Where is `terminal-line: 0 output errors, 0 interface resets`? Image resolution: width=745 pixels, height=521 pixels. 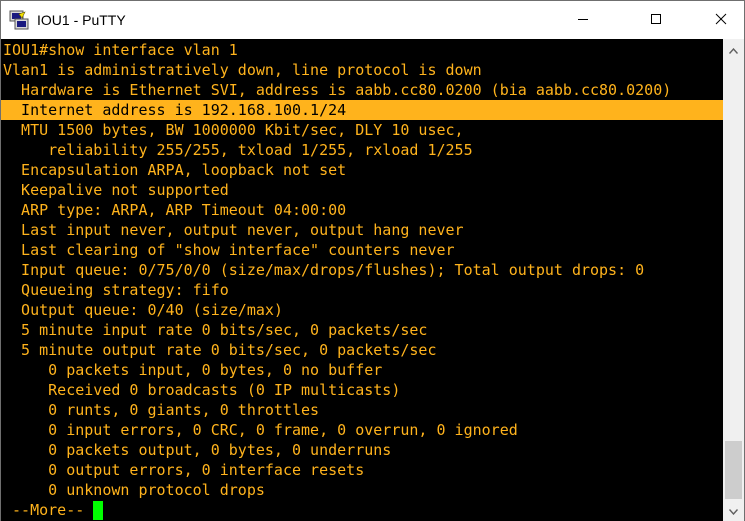 terminal-line: 0 output errors, 0 interface resets is located at coordinates (184, 470).